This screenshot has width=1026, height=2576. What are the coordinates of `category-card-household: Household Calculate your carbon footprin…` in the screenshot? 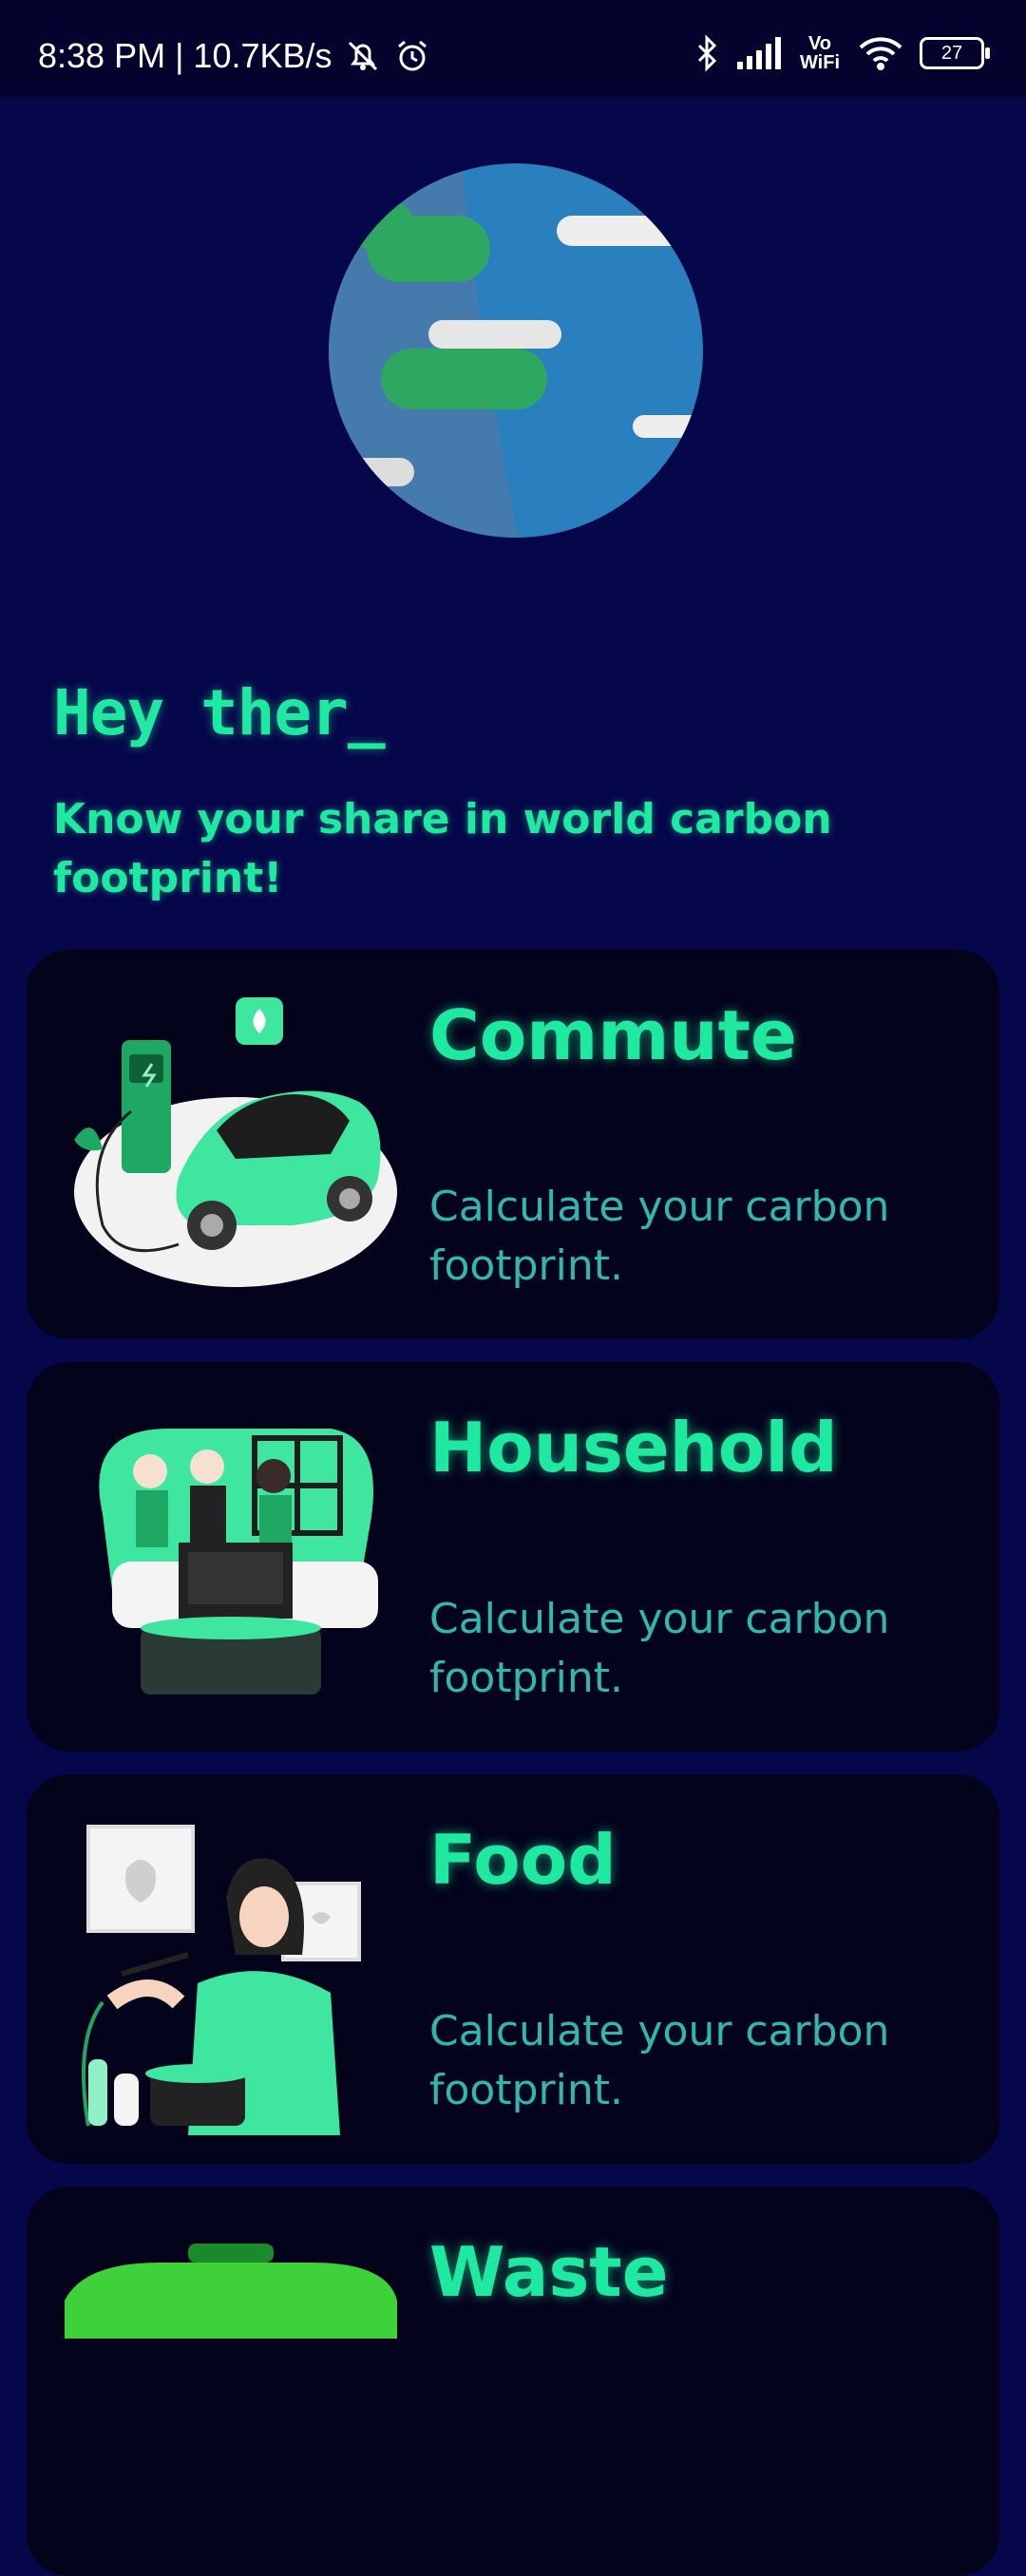 It's located at (513, 1557).